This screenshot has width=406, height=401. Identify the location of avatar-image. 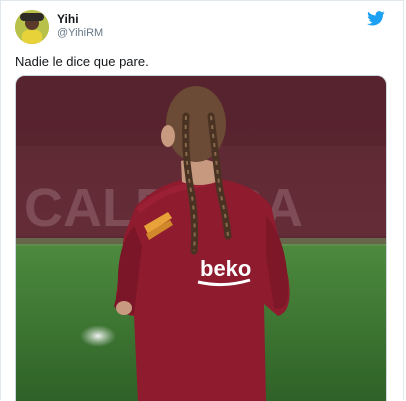
(32, 27).